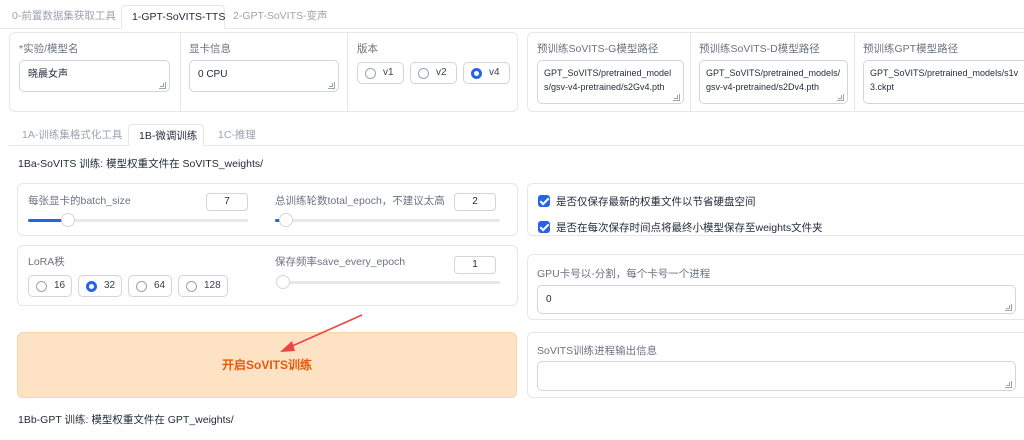 The width and height of the screenshot is (1024, 440). I want to click on model-name-label: *实验/模型名, so click(49, 49).